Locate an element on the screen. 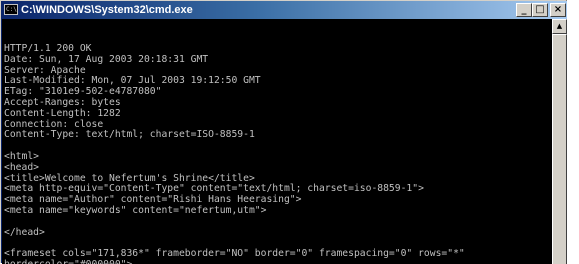 The image size is (579, 264). scroll-up-arrow-icon: ▲ is located at coordinates (559, 26).